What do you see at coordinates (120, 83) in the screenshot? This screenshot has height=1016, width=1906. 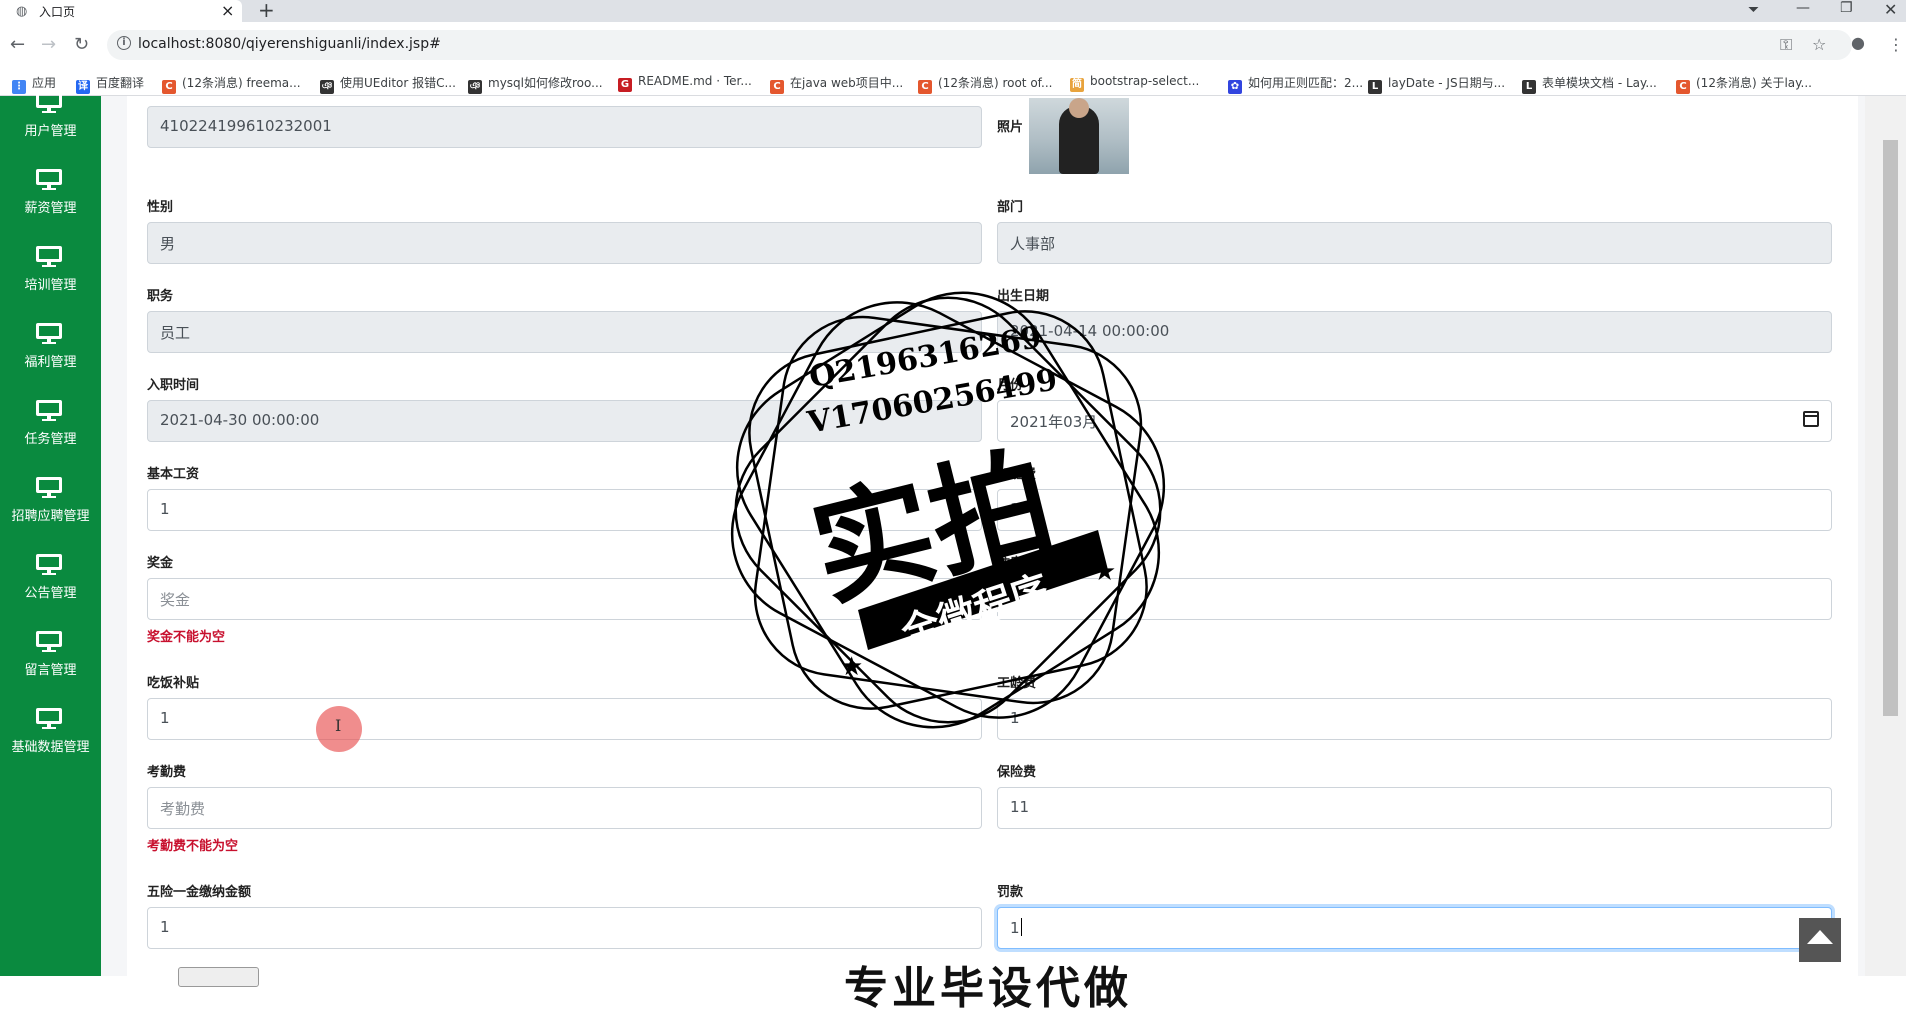 I see `bookmark-label: 百度翻译` at bounding box center [120, 83].